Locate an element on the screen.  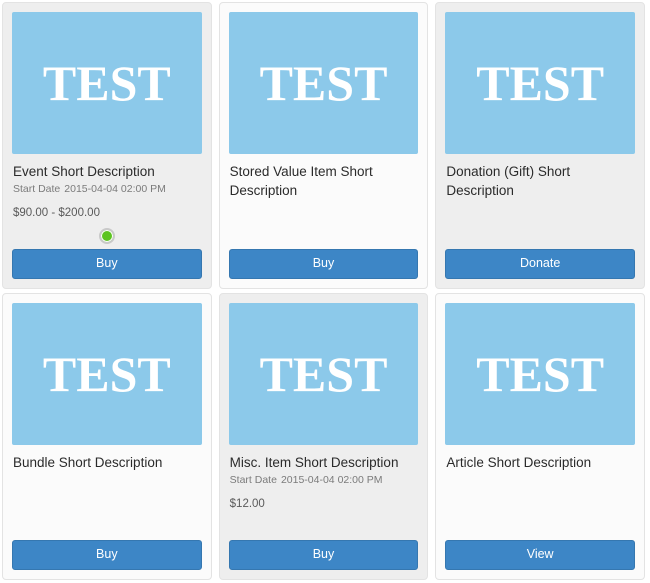
status-available-icon is located at coordinates (106, 236).